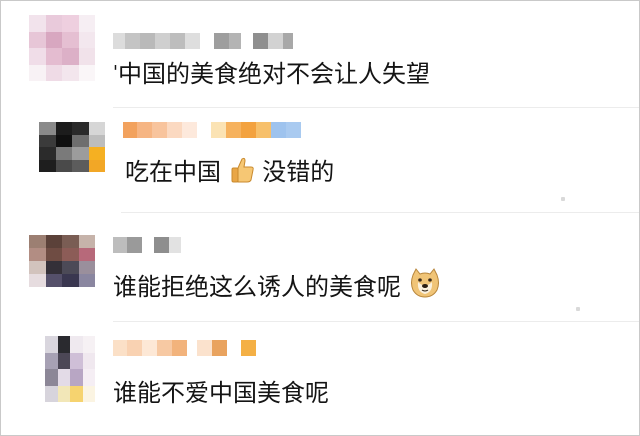 The image size is (640, 436). What do you see at coordinates (242, 170) in the screenshot?
I see `thumbs-up-icon` at bounding box center [242, 170].